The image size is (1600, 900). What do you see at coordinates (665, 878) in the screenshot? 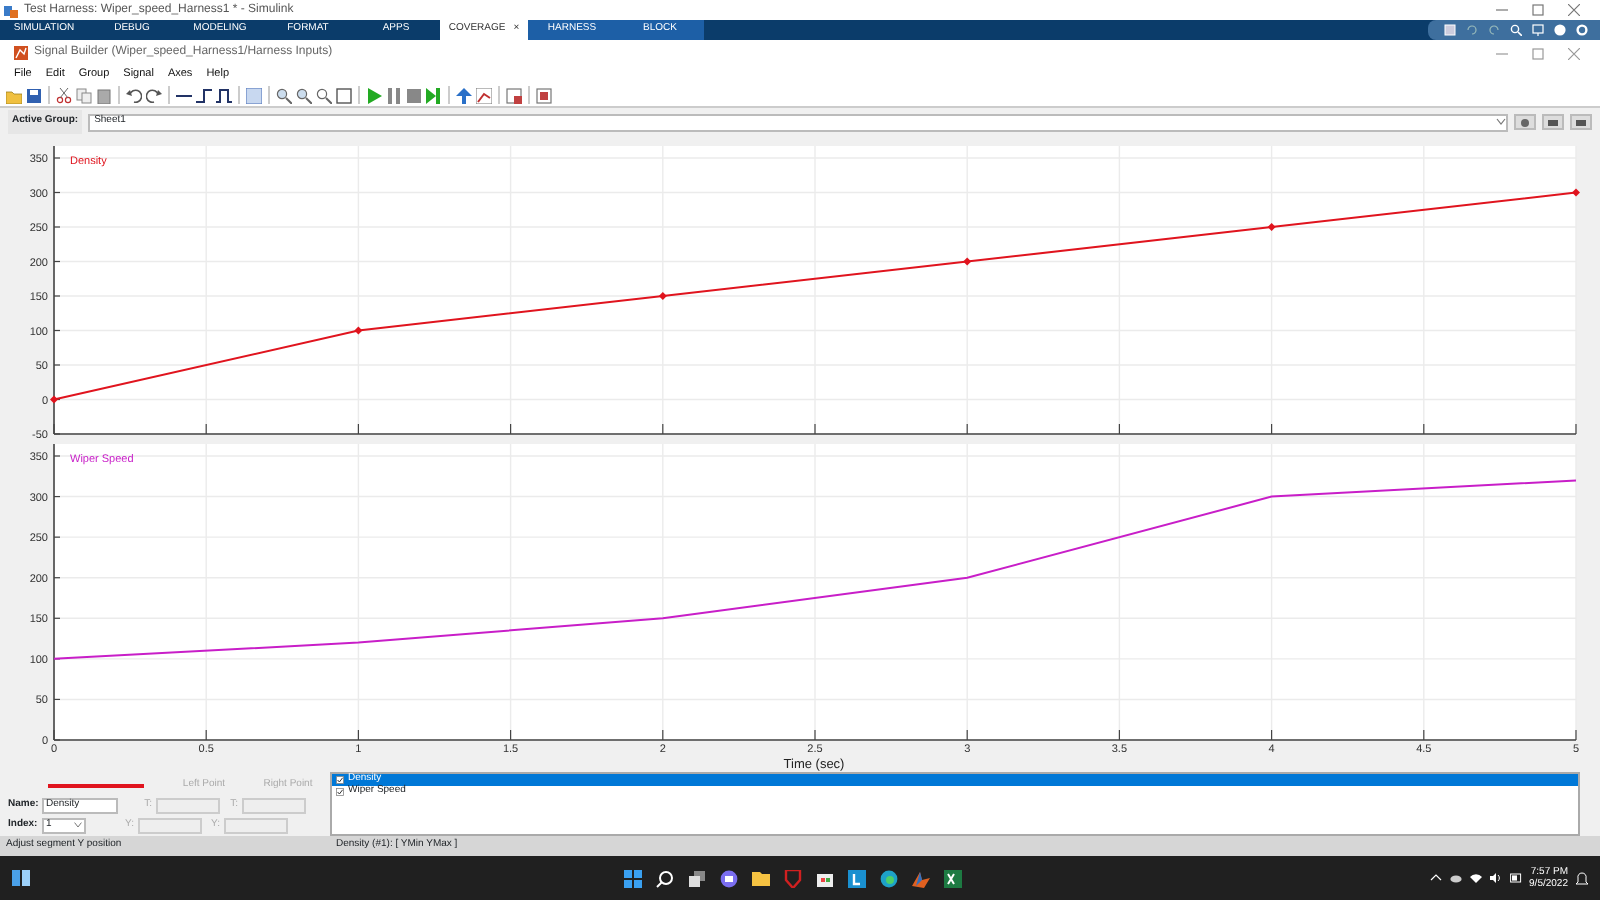
I see `search-icon` at bounding box center [665, 878].